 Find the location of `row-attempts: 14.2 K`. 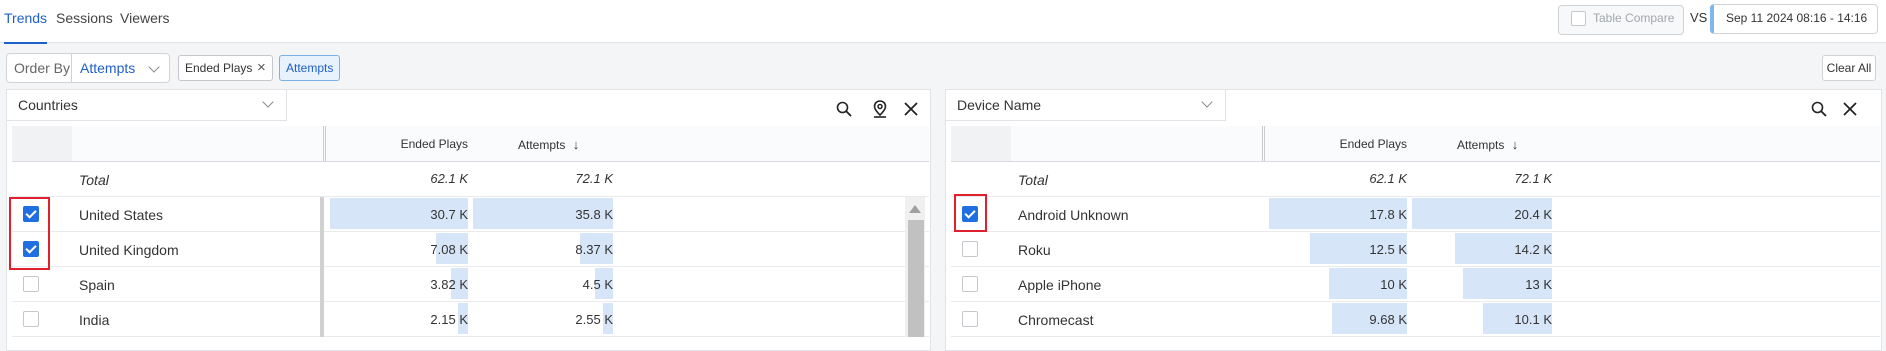

row-attempts: 14.2 K is located at coordinates (1533, 249).